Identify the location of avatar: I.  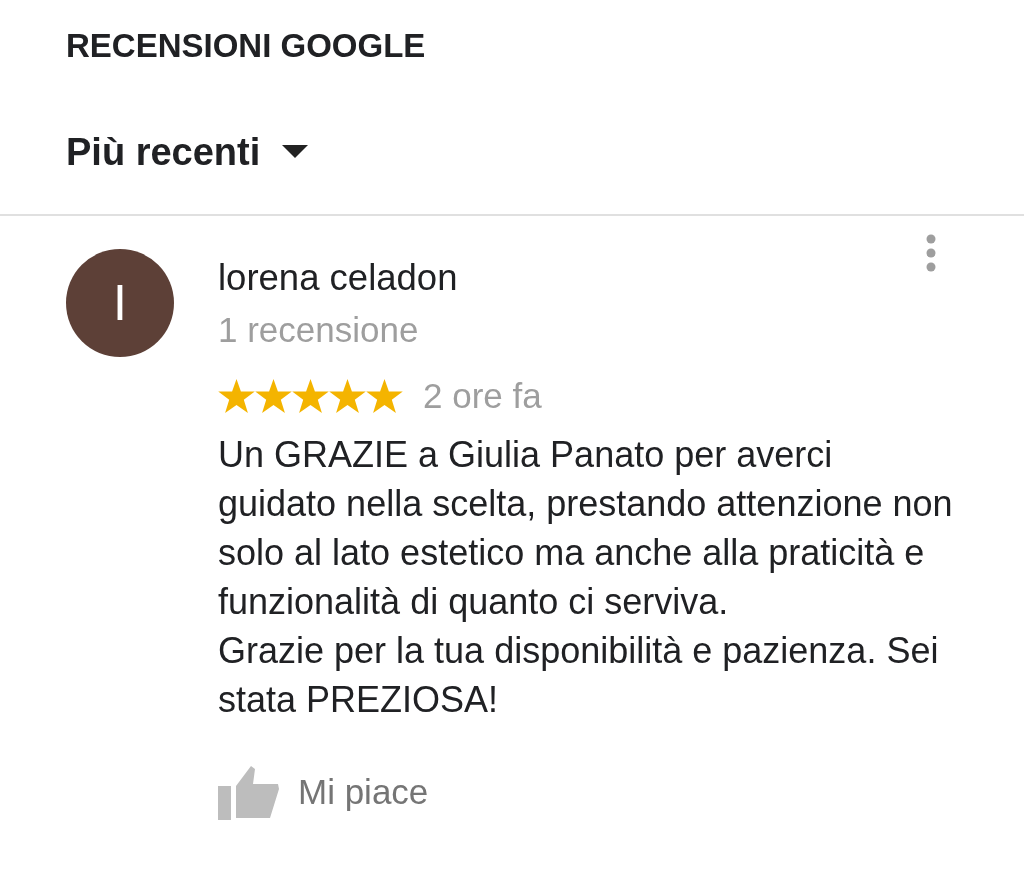
(120, 303).